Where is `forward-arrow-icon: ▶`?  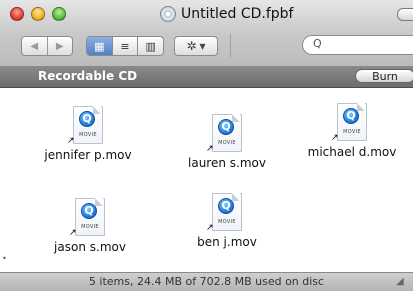 forward-arrow-icon: ▶ is located at coordinates (60, 46).